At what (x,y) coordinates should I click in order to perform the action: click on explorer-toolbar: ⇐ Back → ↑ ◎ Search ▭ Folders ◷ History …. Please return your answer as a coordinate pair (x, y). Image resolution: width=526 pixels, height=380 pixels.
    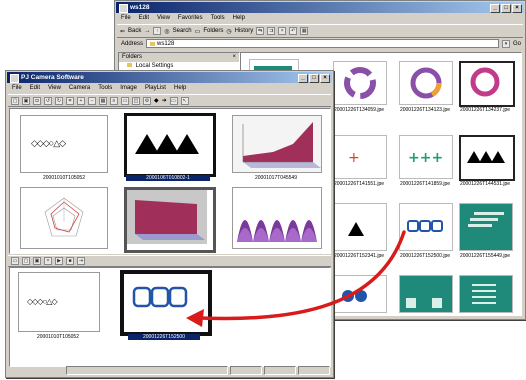
    Looking at the image, I should click on (320, 31).